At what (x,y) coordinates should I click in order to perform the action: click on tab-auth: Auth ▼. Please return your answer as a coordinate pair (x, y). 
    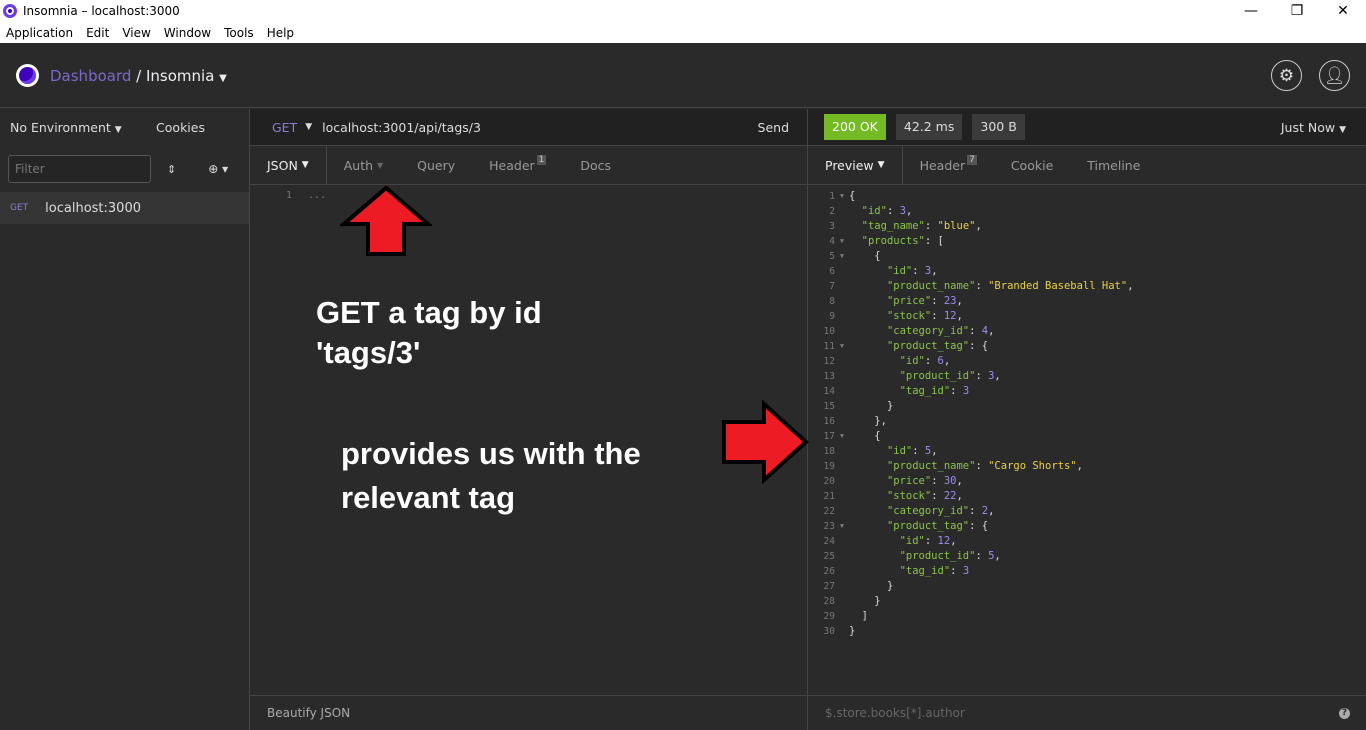
    Looking at the image, I should click on (363, 165).